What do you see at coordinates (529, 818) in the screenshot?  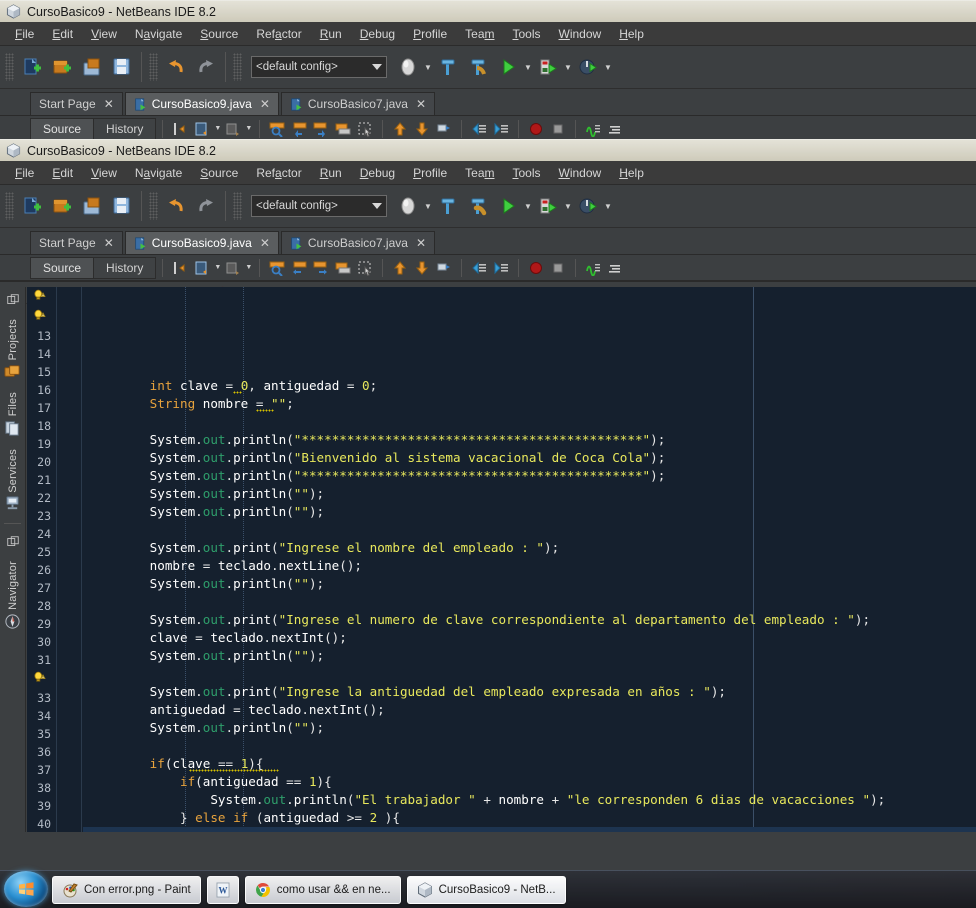 I see `code-line: } else if (antiguedad >= 2 ){` at bounding box center [529, 818].